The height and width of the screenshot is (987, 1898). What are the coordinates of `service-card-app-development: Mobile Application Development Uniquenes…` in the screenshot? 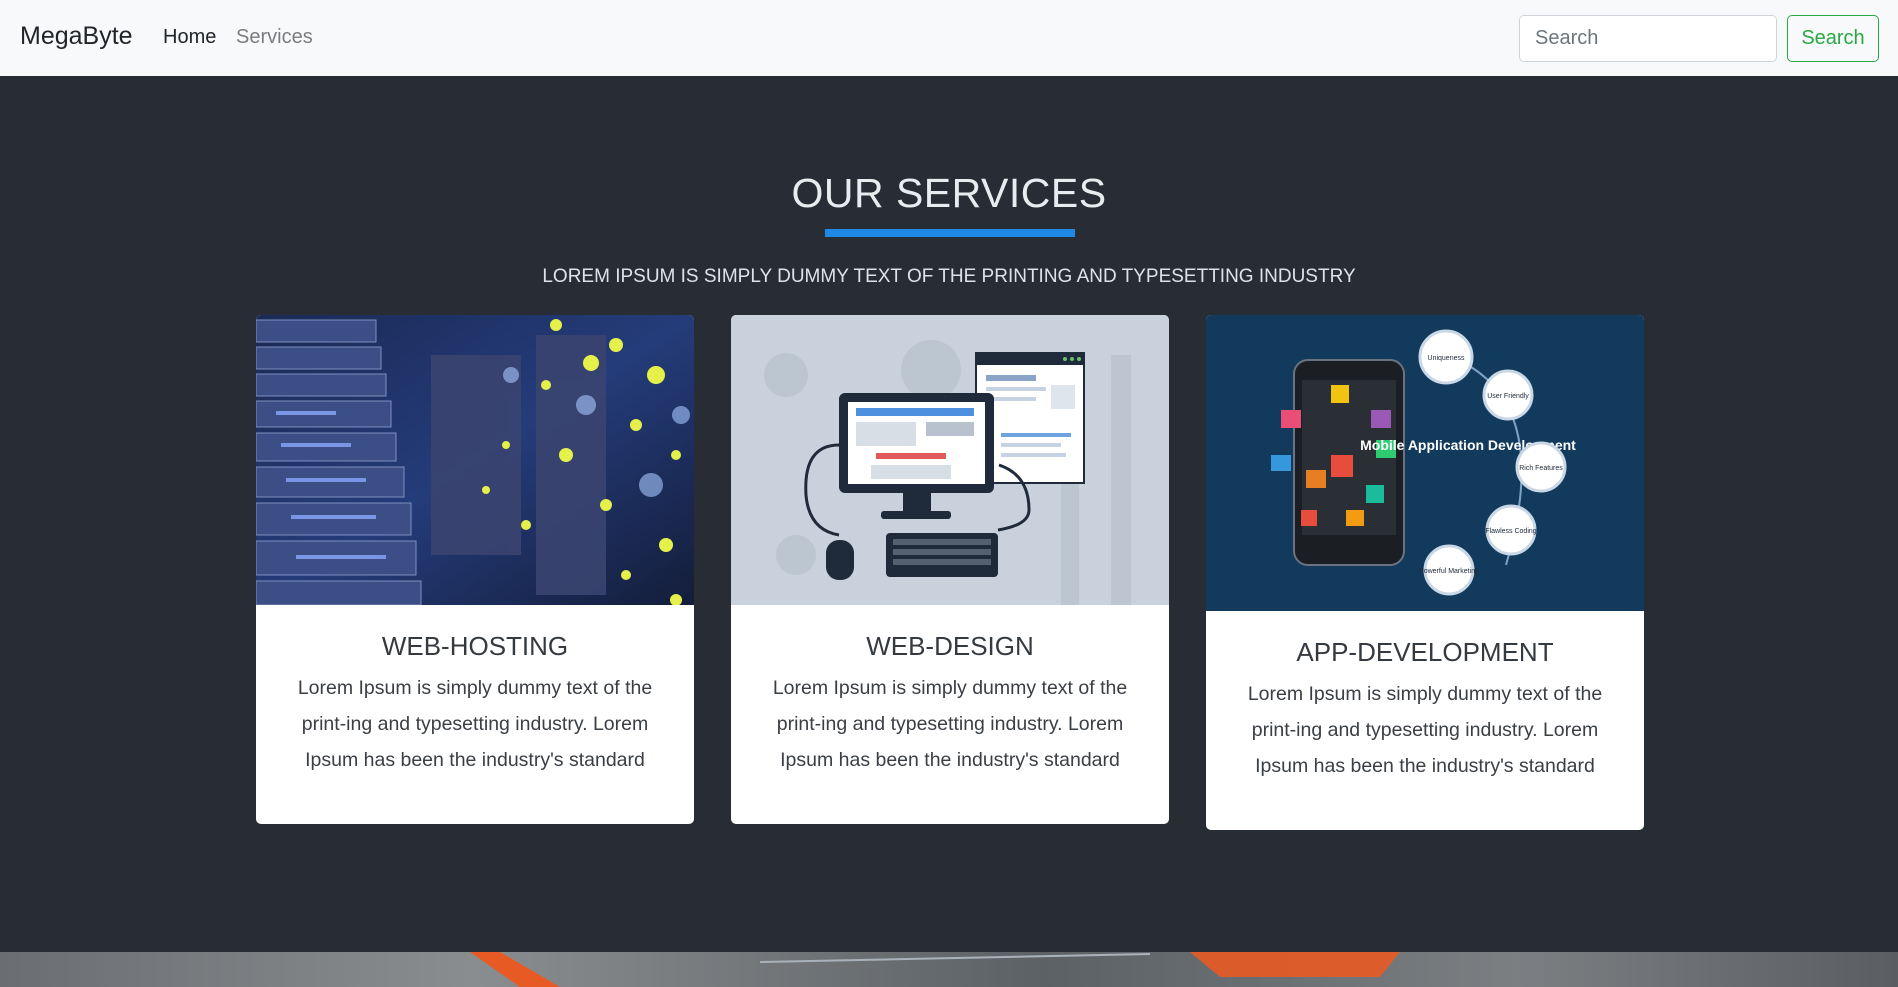 It's located at (1425, 572).